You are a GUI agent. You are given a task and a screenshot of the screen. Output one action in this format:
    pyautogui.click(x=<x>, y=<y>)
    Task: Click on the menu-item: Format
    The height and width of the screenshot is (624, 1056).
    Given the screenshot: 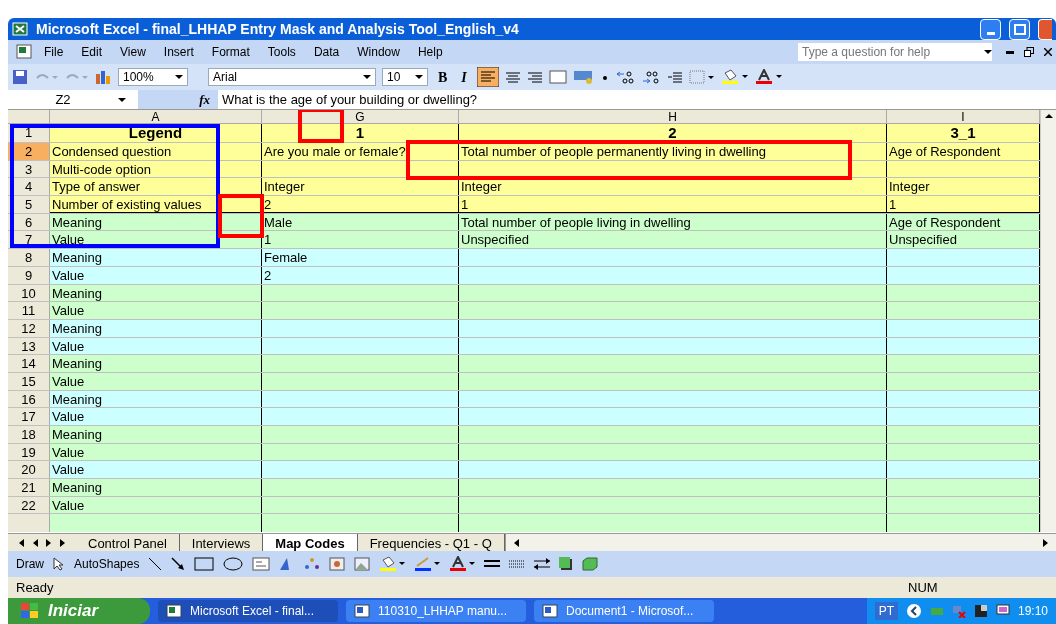 What is the action you would take?
    pyautogui.click(x=230, y=52)
    